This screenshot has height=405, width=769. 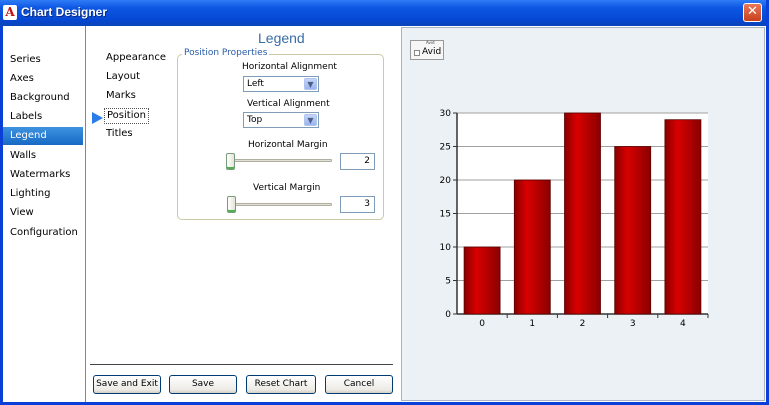 What do you see at coordinates (448, 282) in the screenshot?
I see `y-tick-label: 5` at bounding box center [448, 282].